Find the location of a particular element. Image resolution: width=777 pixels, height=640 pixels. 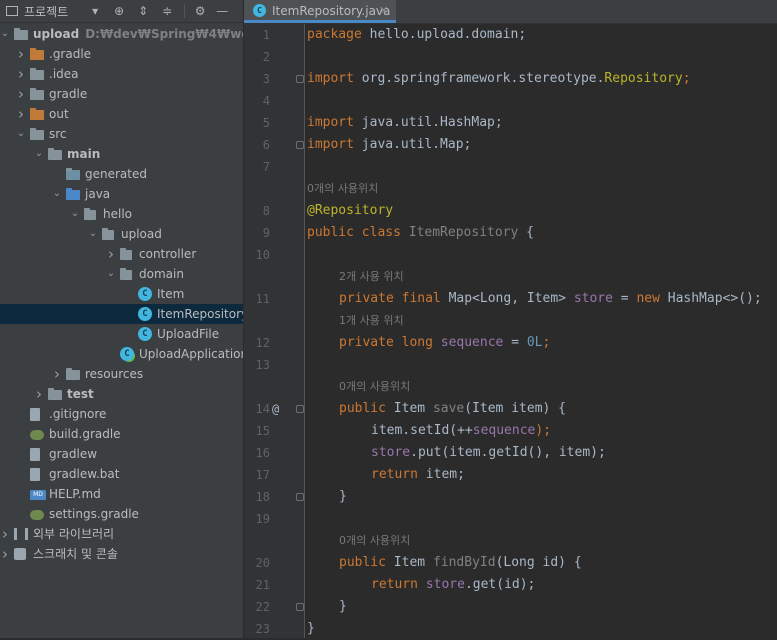

tree-item: gradlew is located at coordinates (121, 454).